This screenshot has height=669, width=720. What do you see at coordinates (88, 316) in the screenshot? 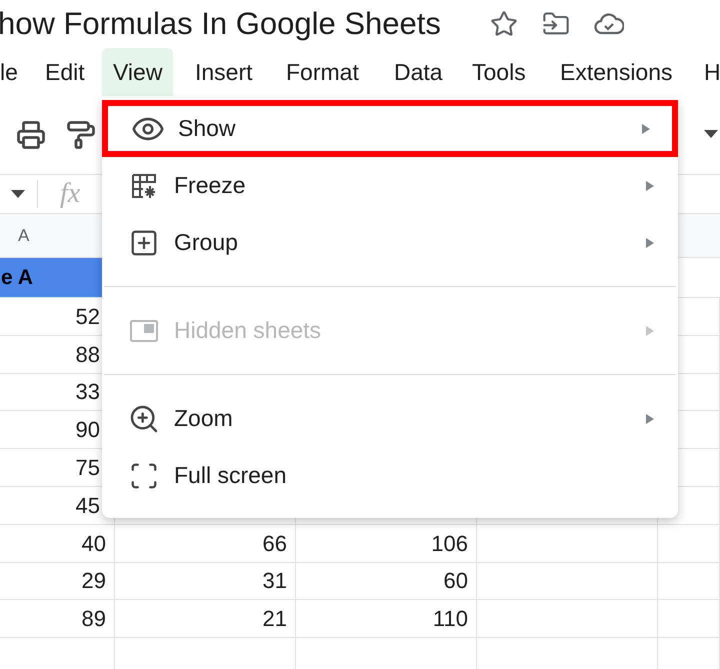
I see `table-cell-text: 52` at bounding box center [88, 316].